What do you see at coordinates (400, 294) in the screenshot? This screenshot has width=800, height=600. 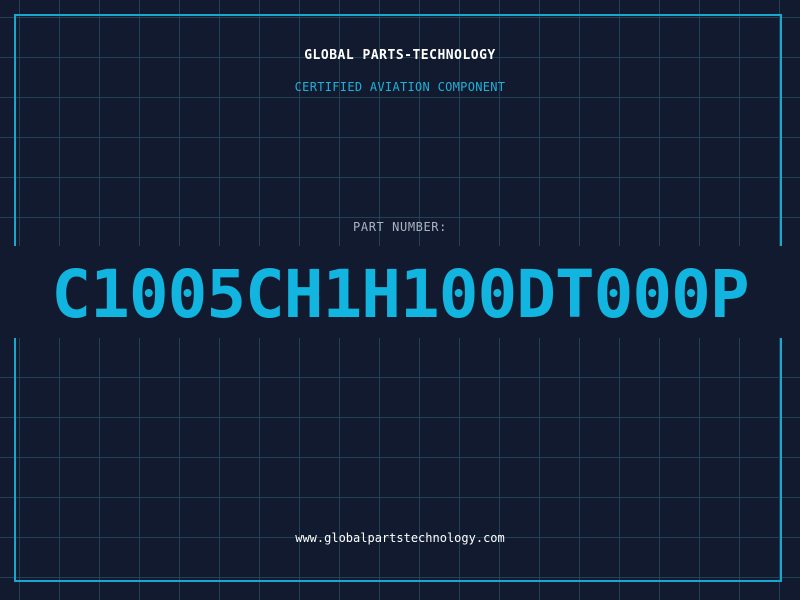 I see `part-number-value: C1005CH1H100DT000P` at bounding box center [400, 294].